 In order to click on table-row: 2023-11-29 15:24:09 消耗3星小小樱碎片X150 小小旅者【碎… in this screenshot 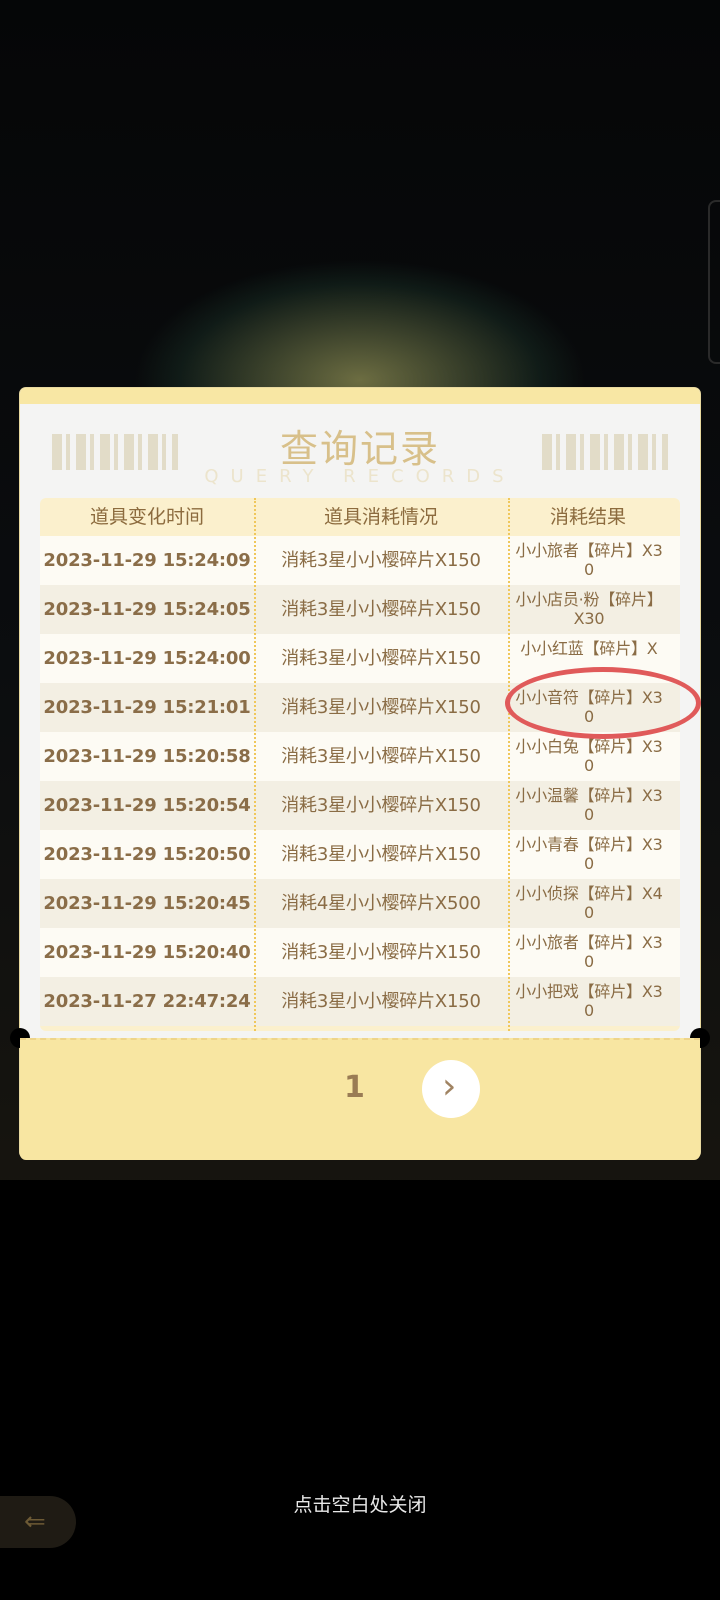, I will do `click(360, 560)`.